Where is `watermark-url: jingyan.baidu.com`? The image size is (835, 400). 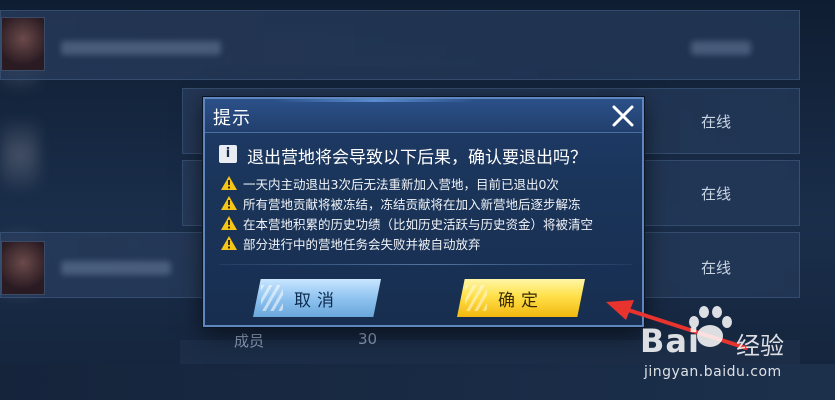
watermark-url: jingyan.baidu.com is located at coordinates (713, 372).